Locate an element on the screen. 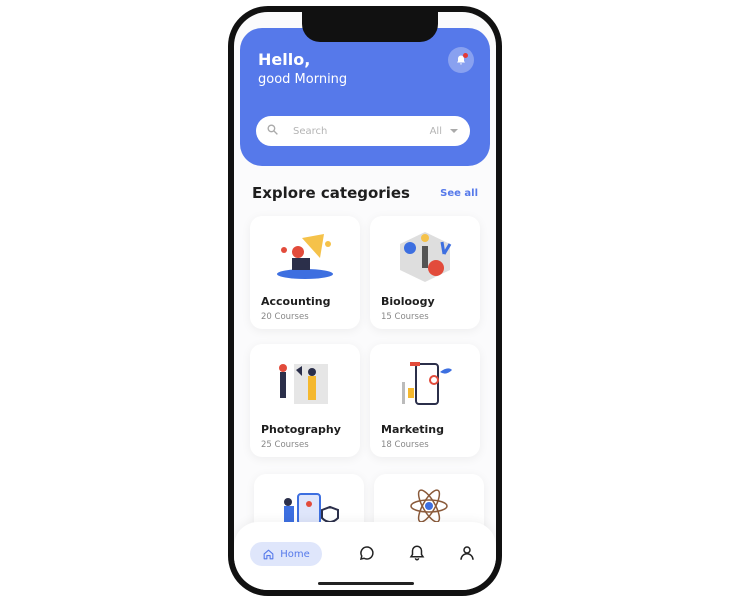  chevron-down-icon is located at coordinates (454, 131).